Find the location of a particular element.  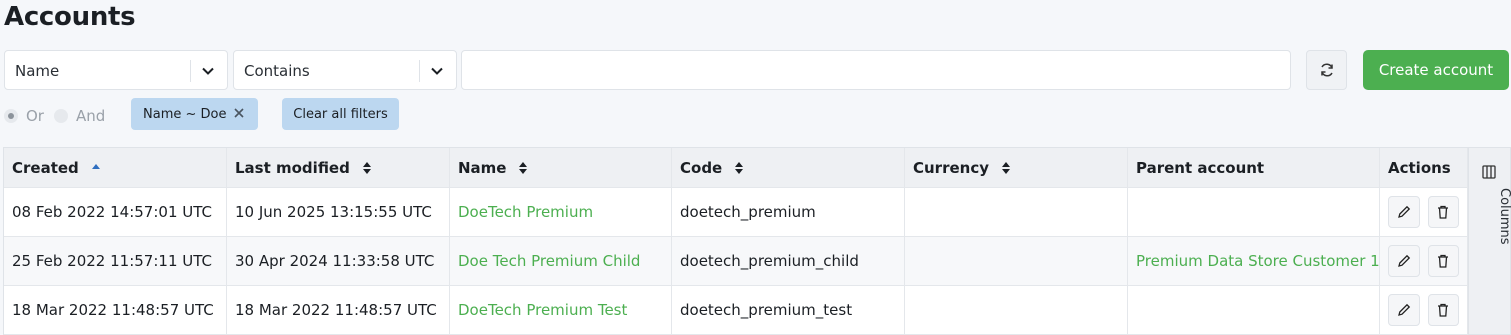

filter-chip-label: Name ~ Doe is located at coordinates (185, 114).